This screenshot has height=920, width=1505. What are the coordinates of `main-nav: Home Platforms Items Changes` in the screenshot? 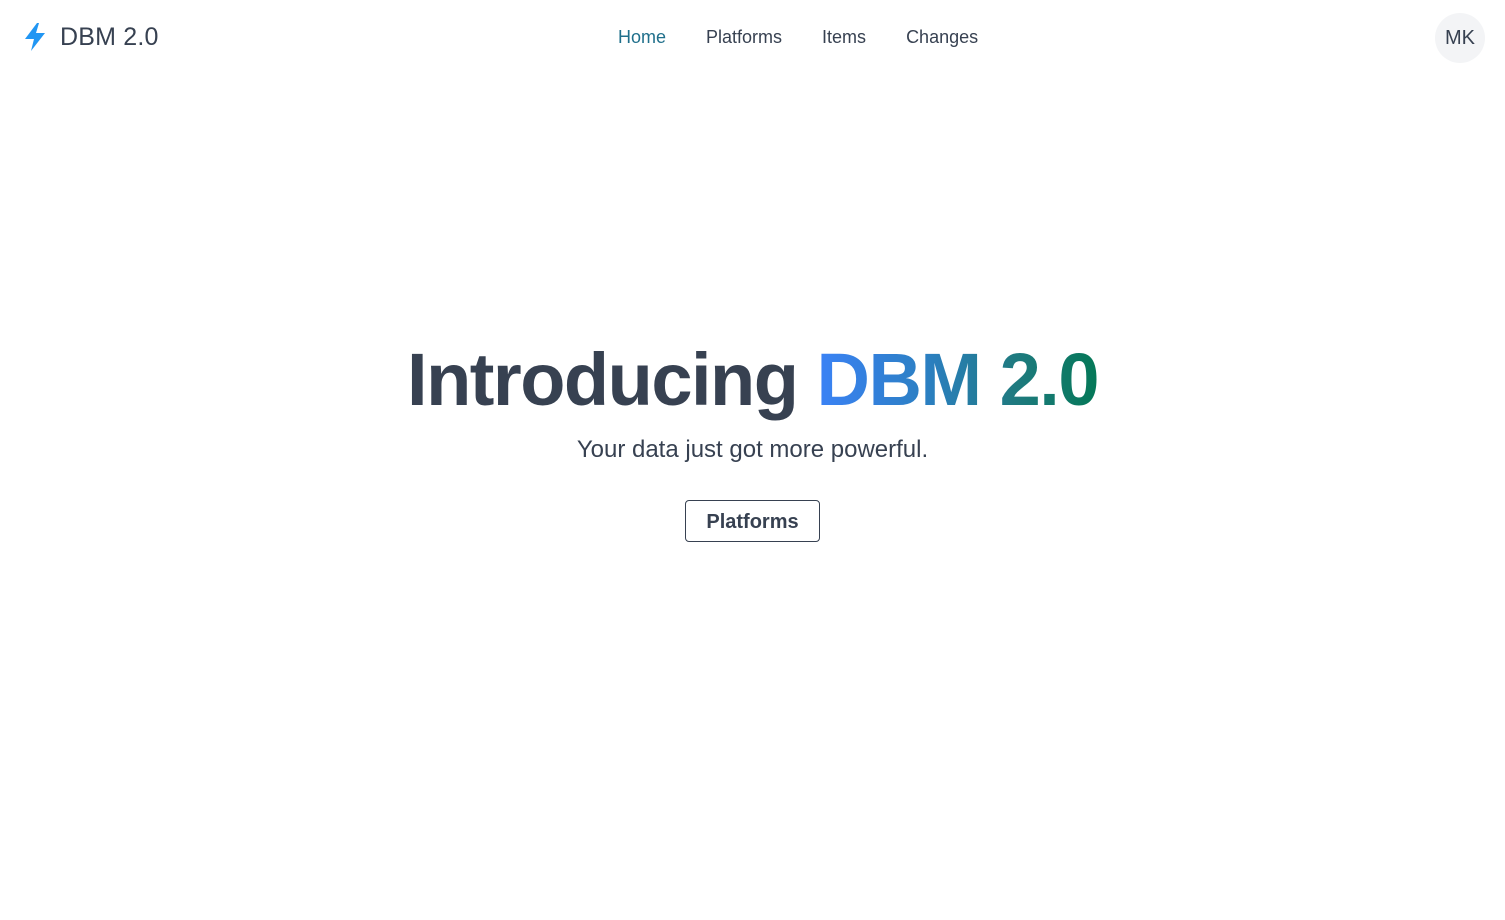 It's located at (798, 37).